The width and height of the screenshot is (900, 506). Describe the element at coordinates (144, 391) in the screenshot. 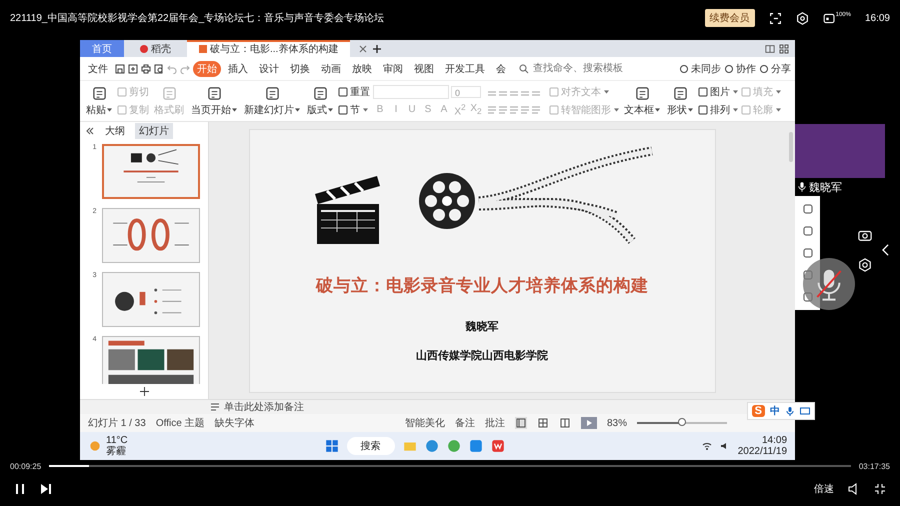

I see `add-slide-icon` at that location.